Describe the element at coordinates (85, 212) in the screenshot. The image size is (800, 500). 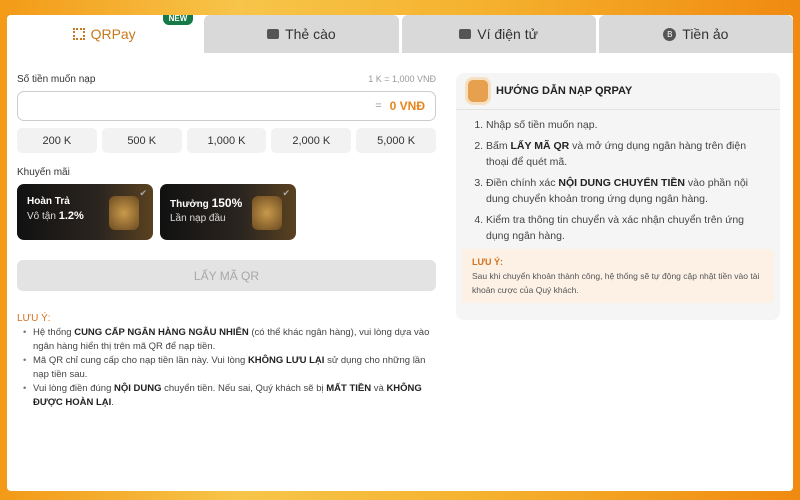
I see `promo-card-cashback: Hoàn Trả Vô tận 1.2% ✔` at that location.